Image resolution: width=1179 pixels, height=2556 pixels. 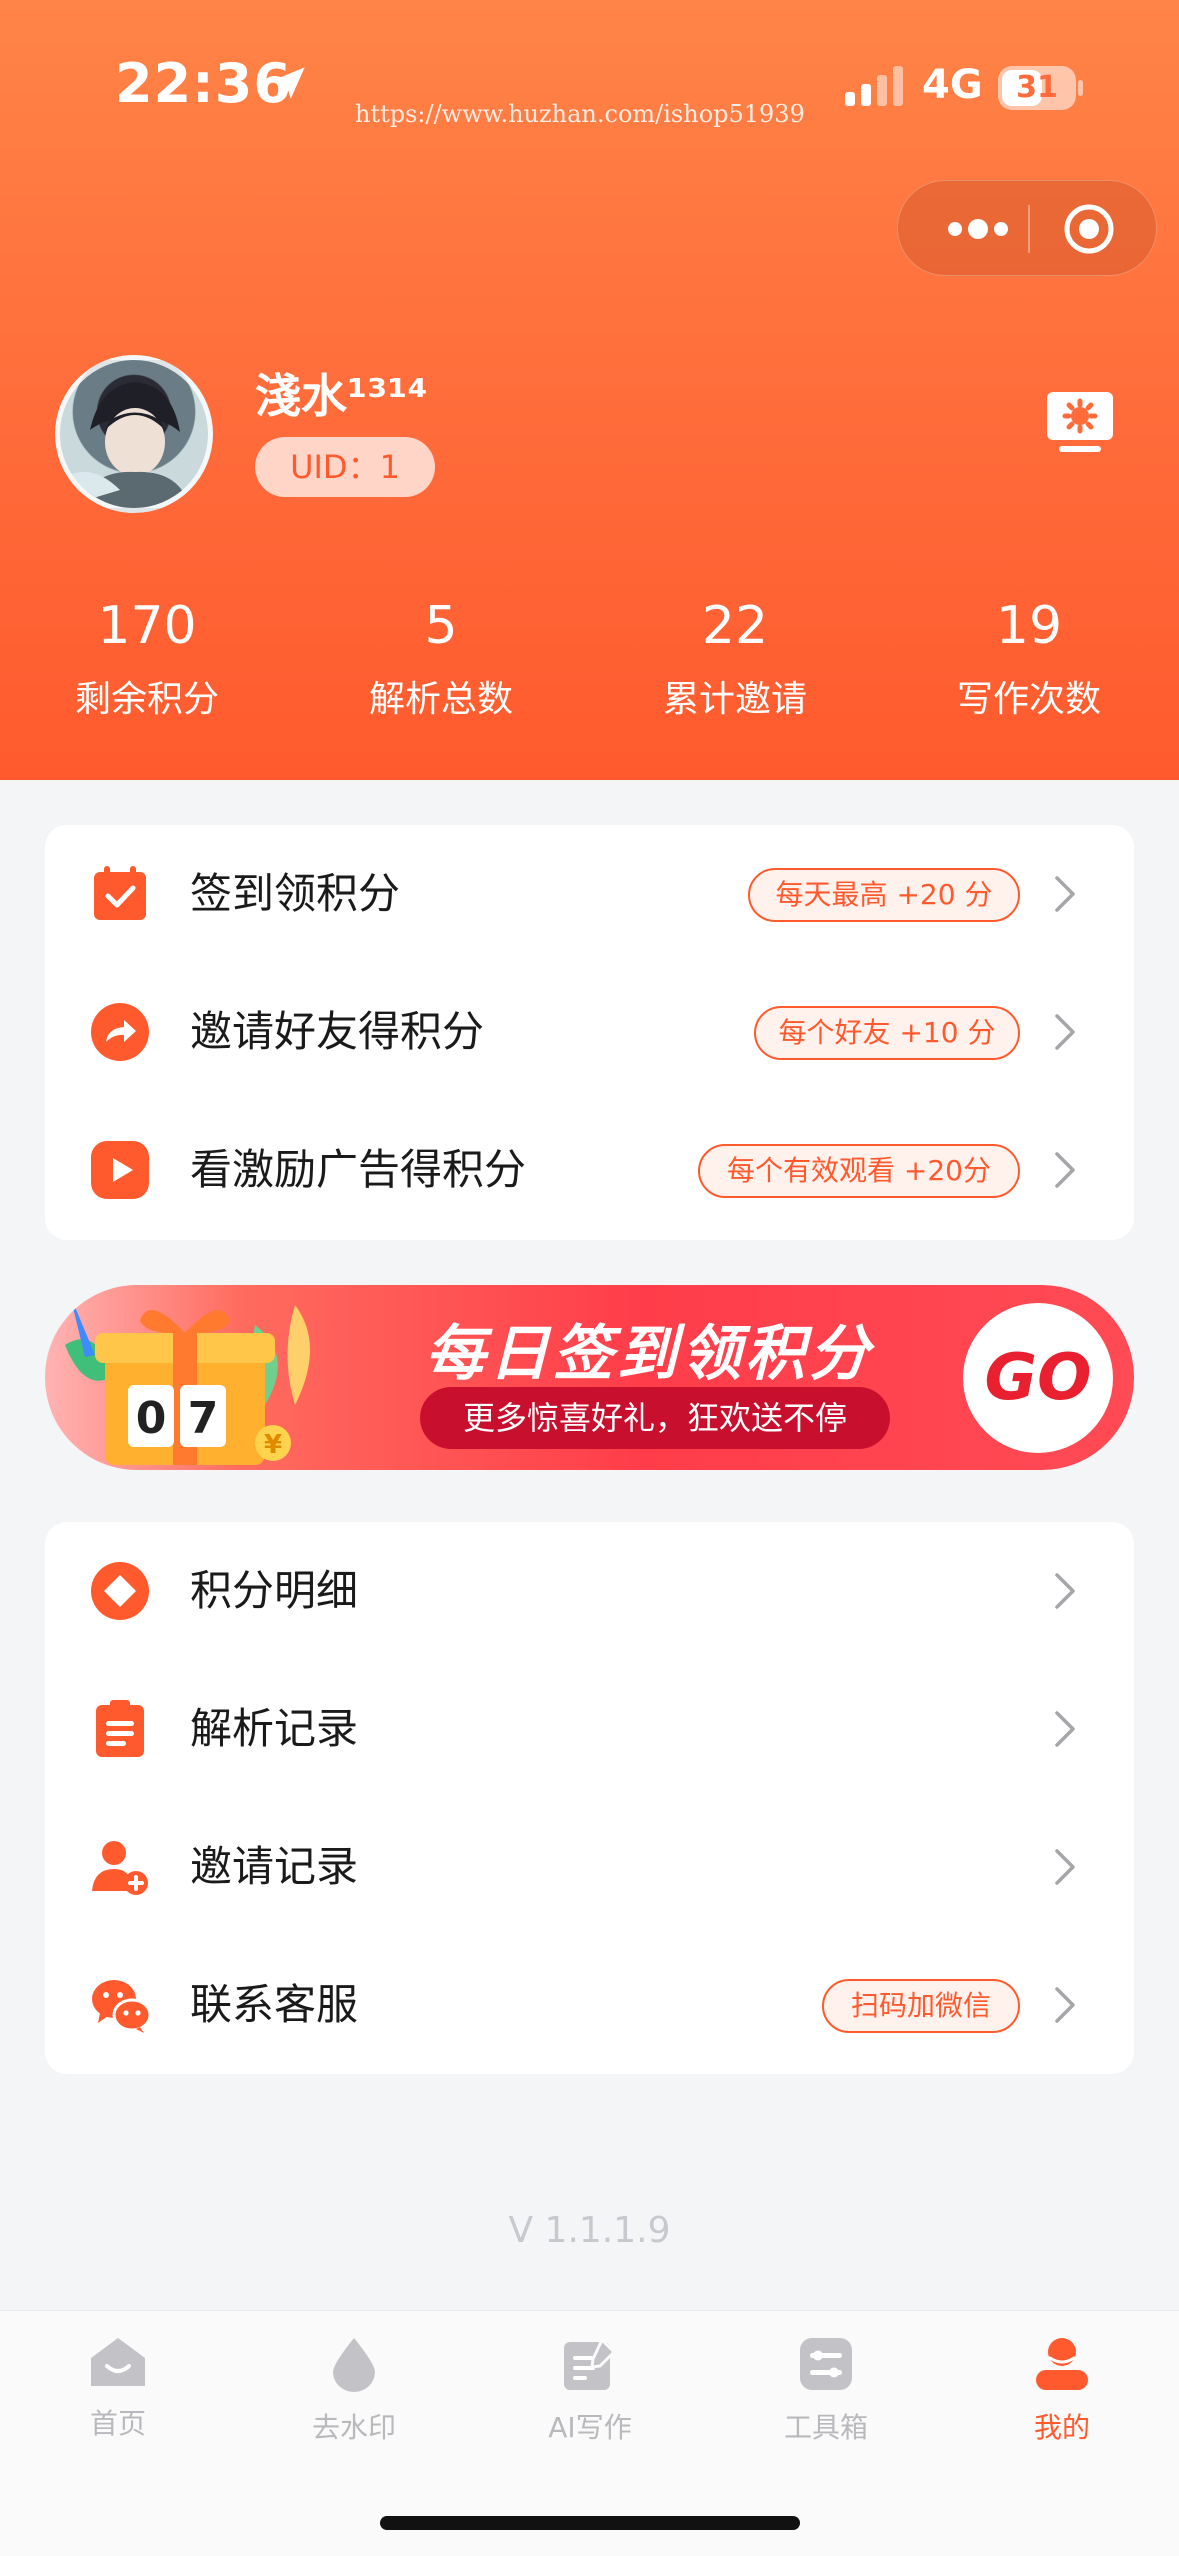 What do you see at coordinates (590, 2523) in the screenshot?
I see `home-indicator` at bounding box center [590, 2523].